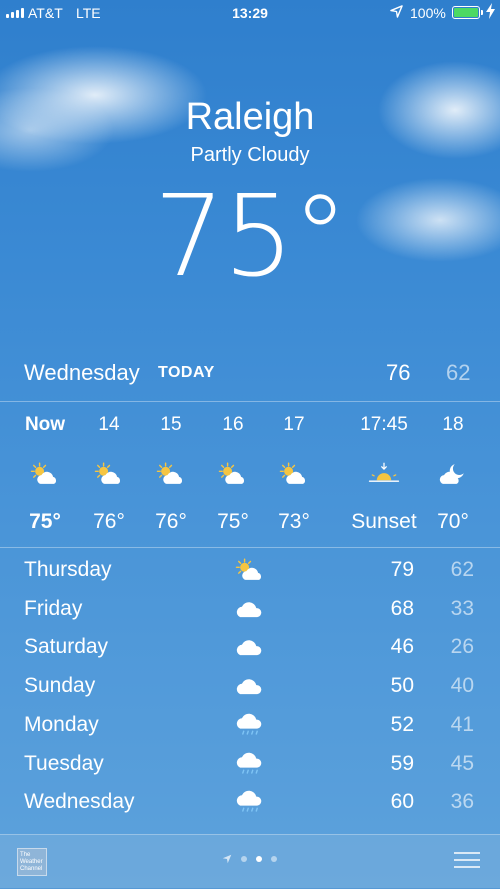  What do you see at coordinates (384, 475) in the screenshot?
I see `sunset-icon` at bounding box center [384, 475].